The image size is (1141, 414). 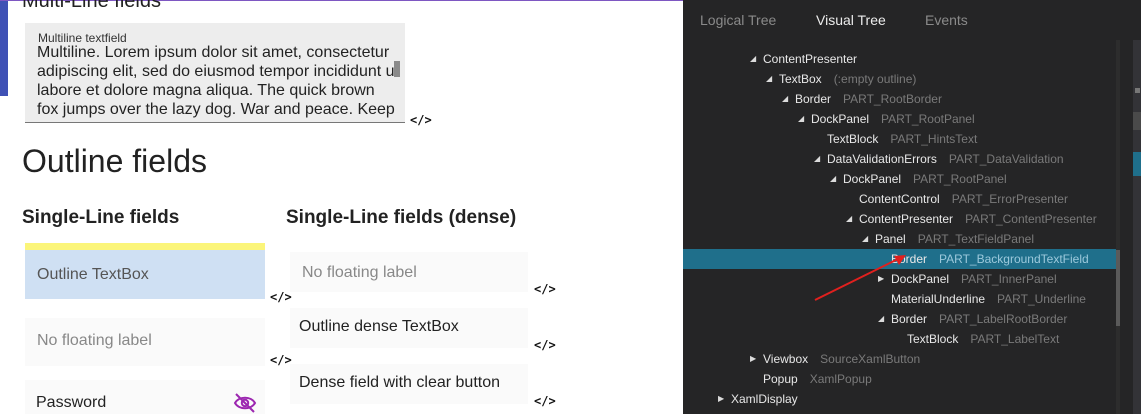 I want to click on tab-logical-tree: Logical Tree, so click(x=738, y=20).